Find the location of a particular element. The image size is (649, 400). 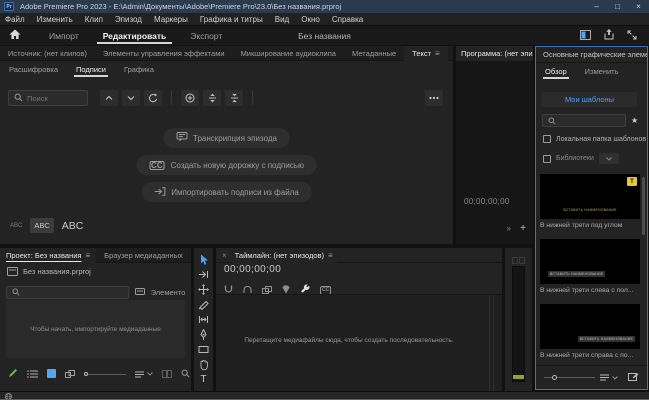

tab-metadata: Метаданные is located at coordinates (374, 53).